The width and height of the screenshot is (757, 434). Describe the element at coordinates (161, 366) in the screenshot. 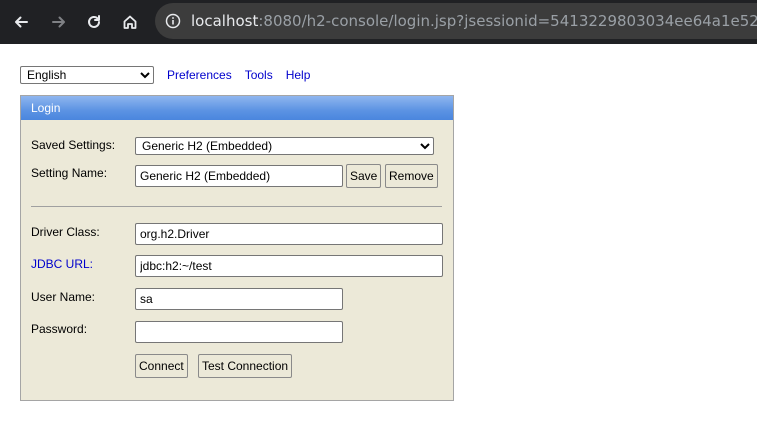

I see `connect-button: Connect` at that location.